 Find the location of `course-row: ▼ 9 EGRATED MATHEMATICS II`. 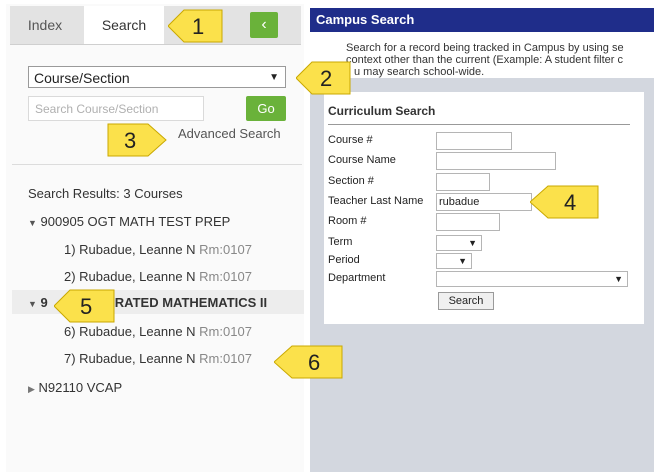

course-row: ▼ 9 EGRATED MATHEMATICS II is located at coordinates (147, 302).